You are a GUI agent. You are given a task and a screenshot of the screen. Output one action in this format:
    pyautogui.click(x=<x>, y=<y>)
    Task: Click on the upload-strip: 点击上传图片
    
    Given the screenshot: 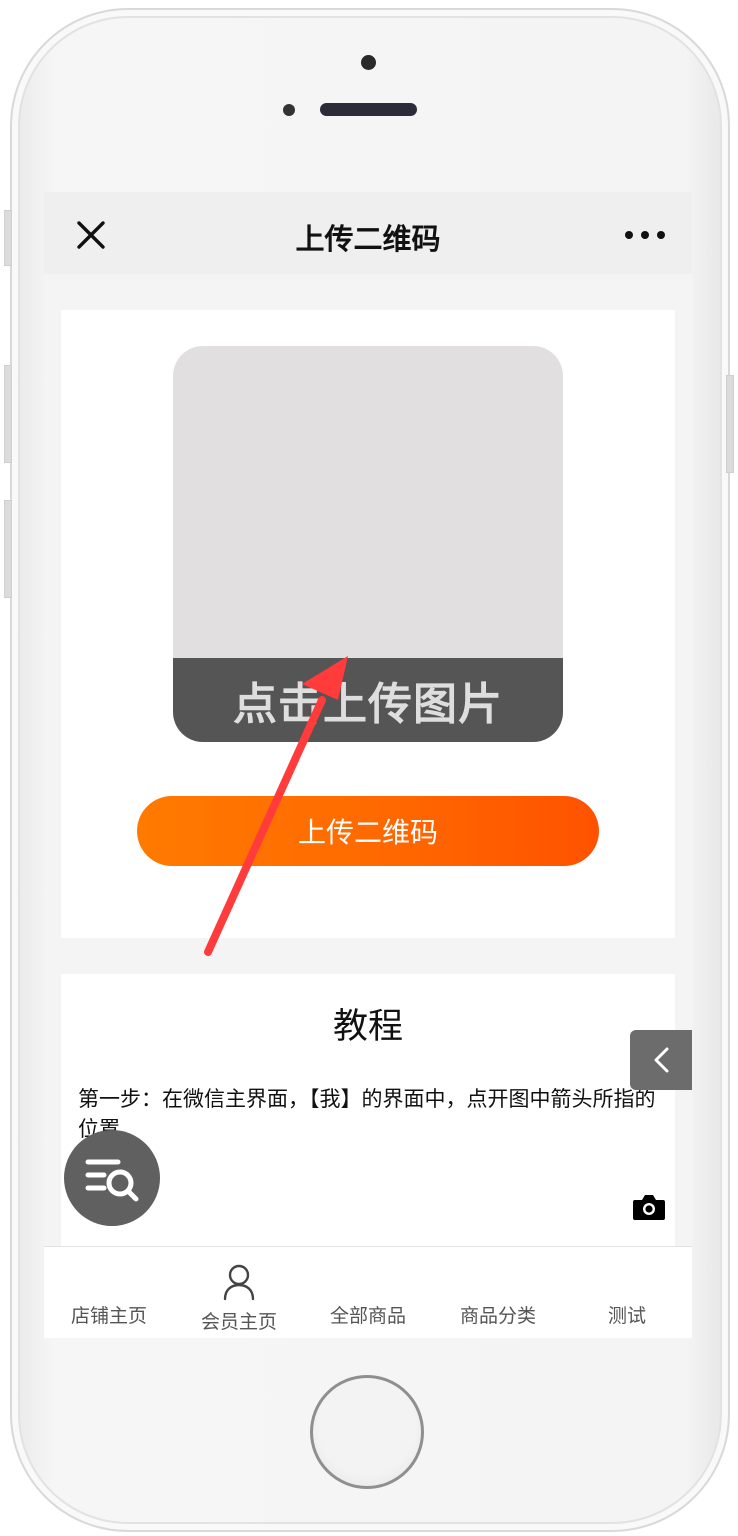 What is the action you would take?
    pyautogui.click(x=368, y=700)
    